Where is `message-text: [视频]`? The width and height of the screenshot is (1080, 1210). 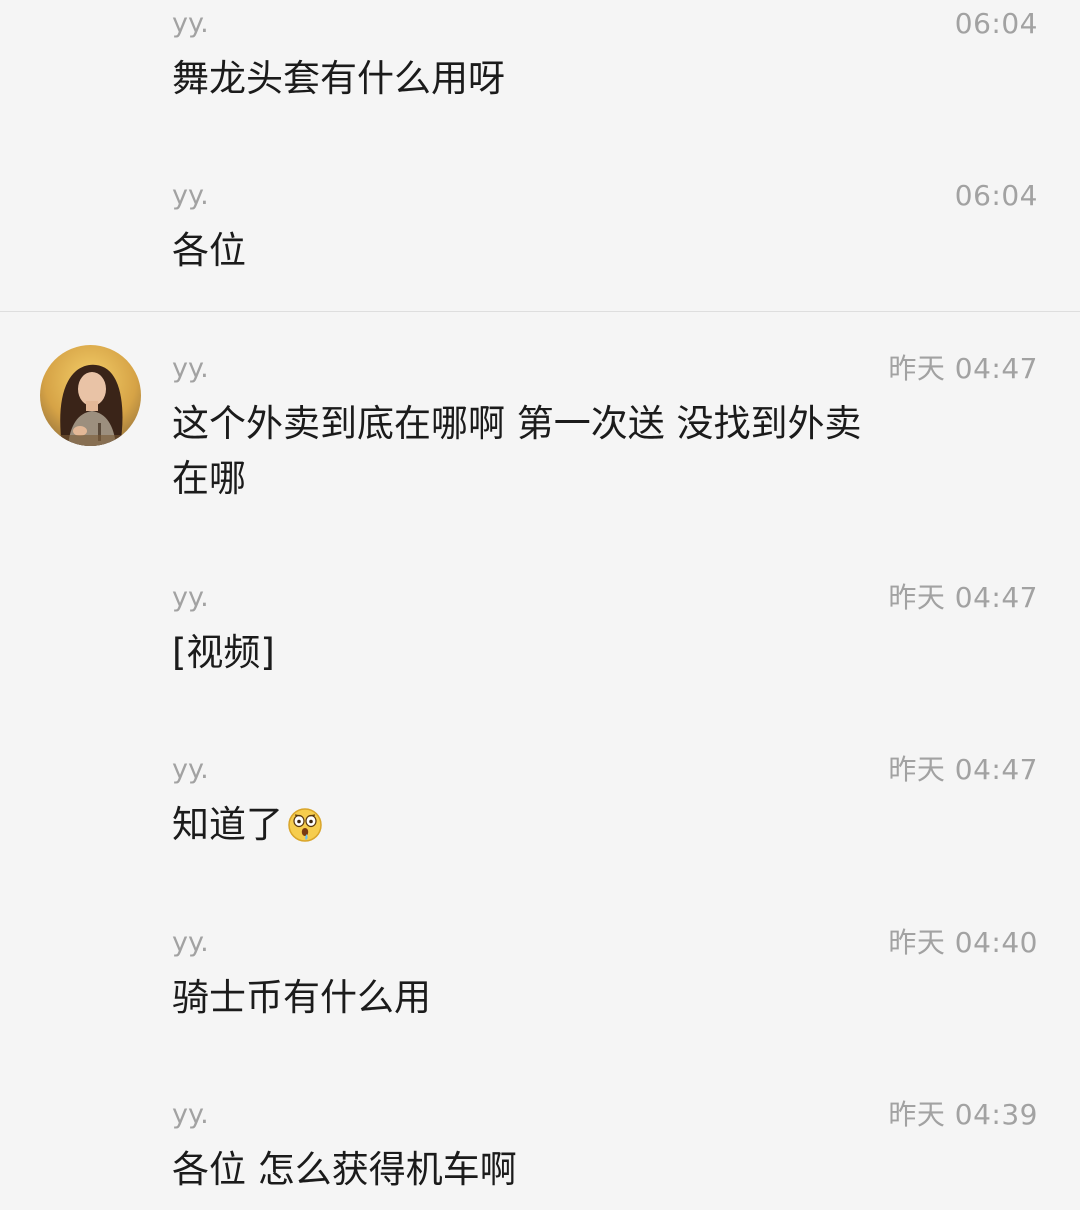
message-text: [视频] is located at coordinates (223, 652).